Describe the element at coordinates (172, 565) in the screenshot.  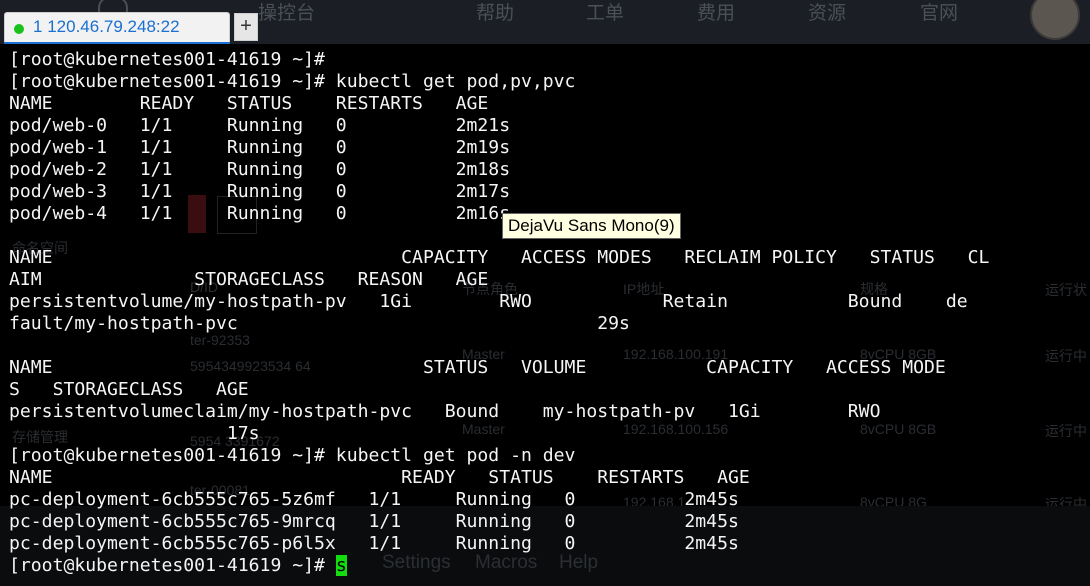
I see `terminal-prompt: [root@kubernetes001-41619 ~]#` at that location.